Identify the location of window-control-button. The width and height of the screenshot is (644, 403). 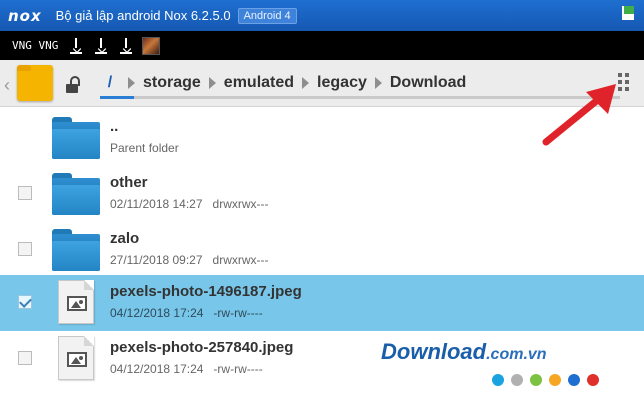
(628, 13).